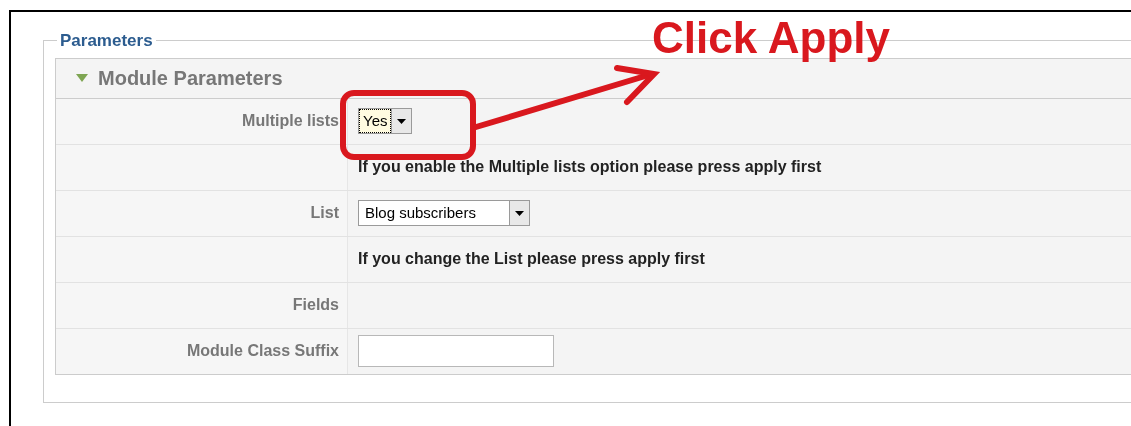  Describe the element at coordinates (590, 167) in the screenshot. I see `hint-text: If you enable the Multiple lists option please press apply first` at that location.